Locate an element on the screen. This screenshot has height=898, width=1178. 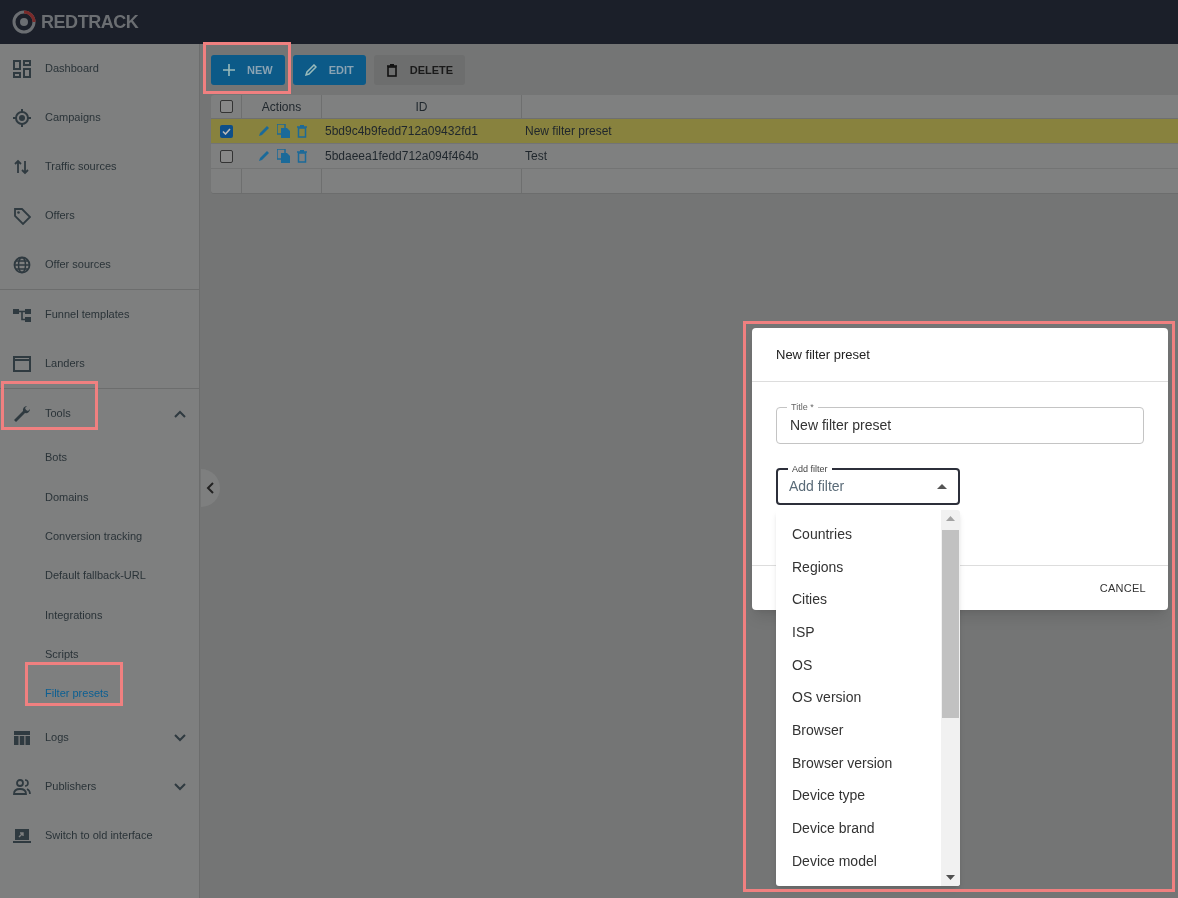
table-row: 5bdaeea1fedd712a094f464b Test is located at coordinates (694, 156).